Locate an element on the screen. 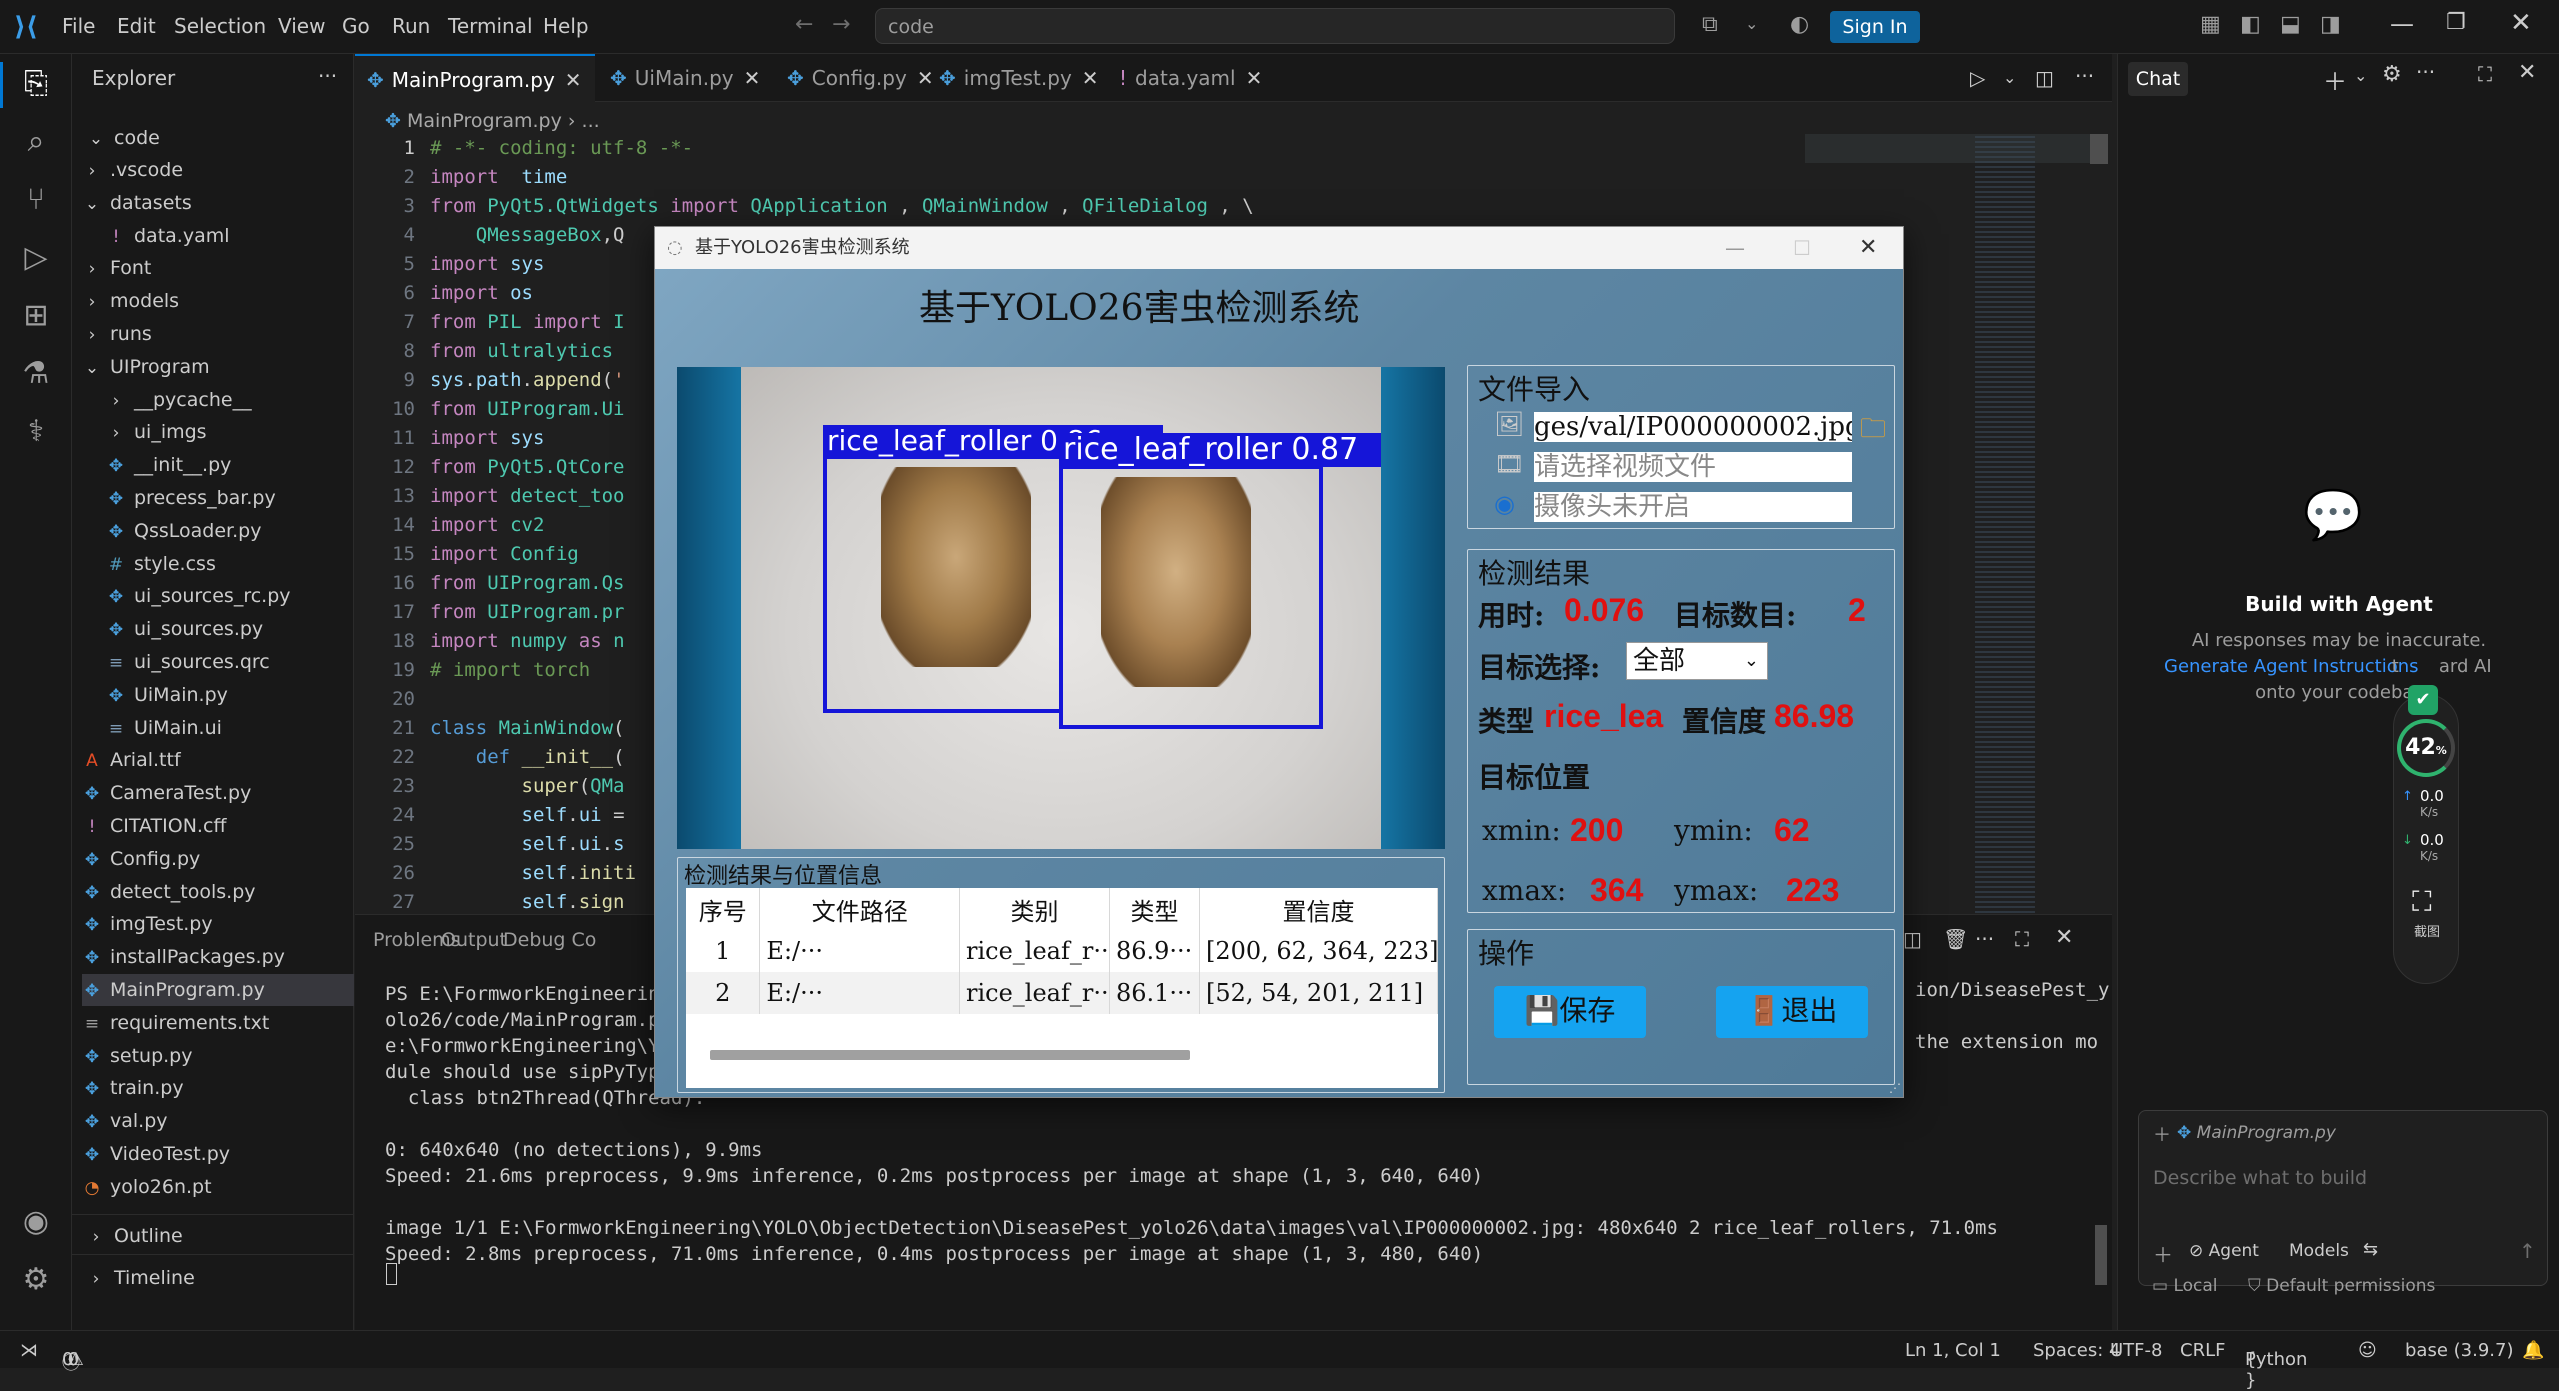 The image size is (2559, 1391). tree-item: › __pycache__ is located at coordinates (179, 400).